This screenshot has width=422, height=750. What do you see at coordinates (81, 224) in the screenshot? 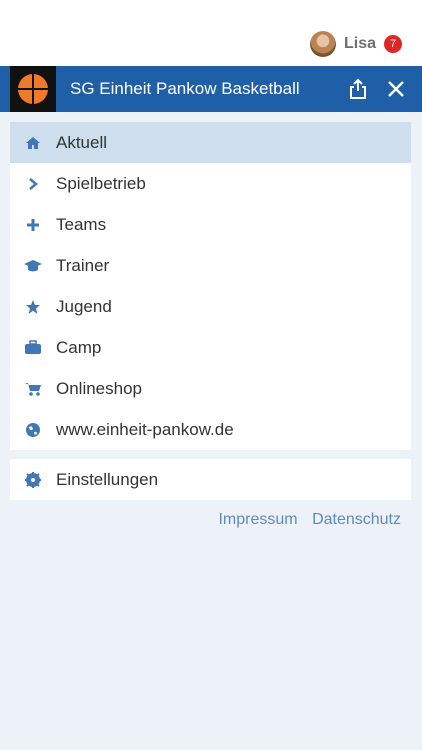
I see `menu-label: Teams` at bounding box center [81, 224].